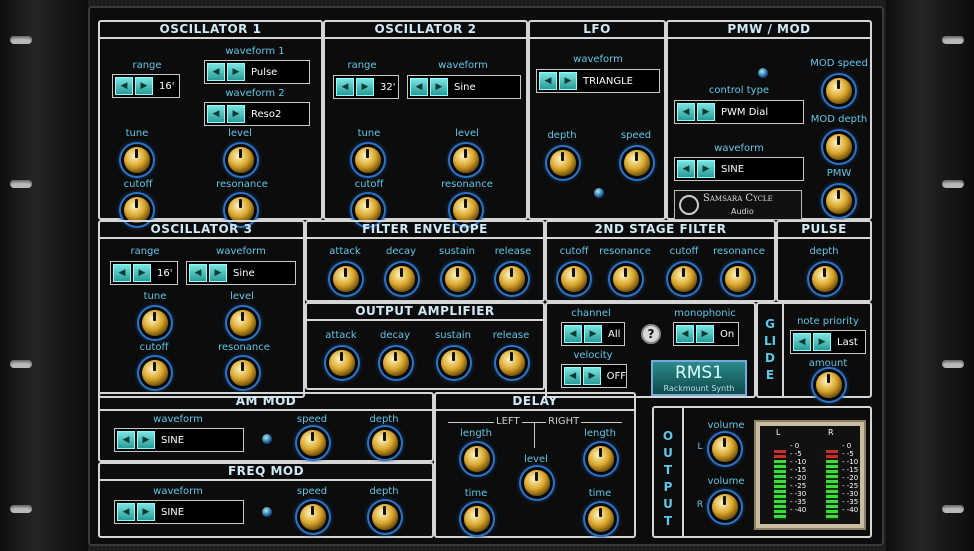  I want to click on mod-depth-knob, so click(839, 147).